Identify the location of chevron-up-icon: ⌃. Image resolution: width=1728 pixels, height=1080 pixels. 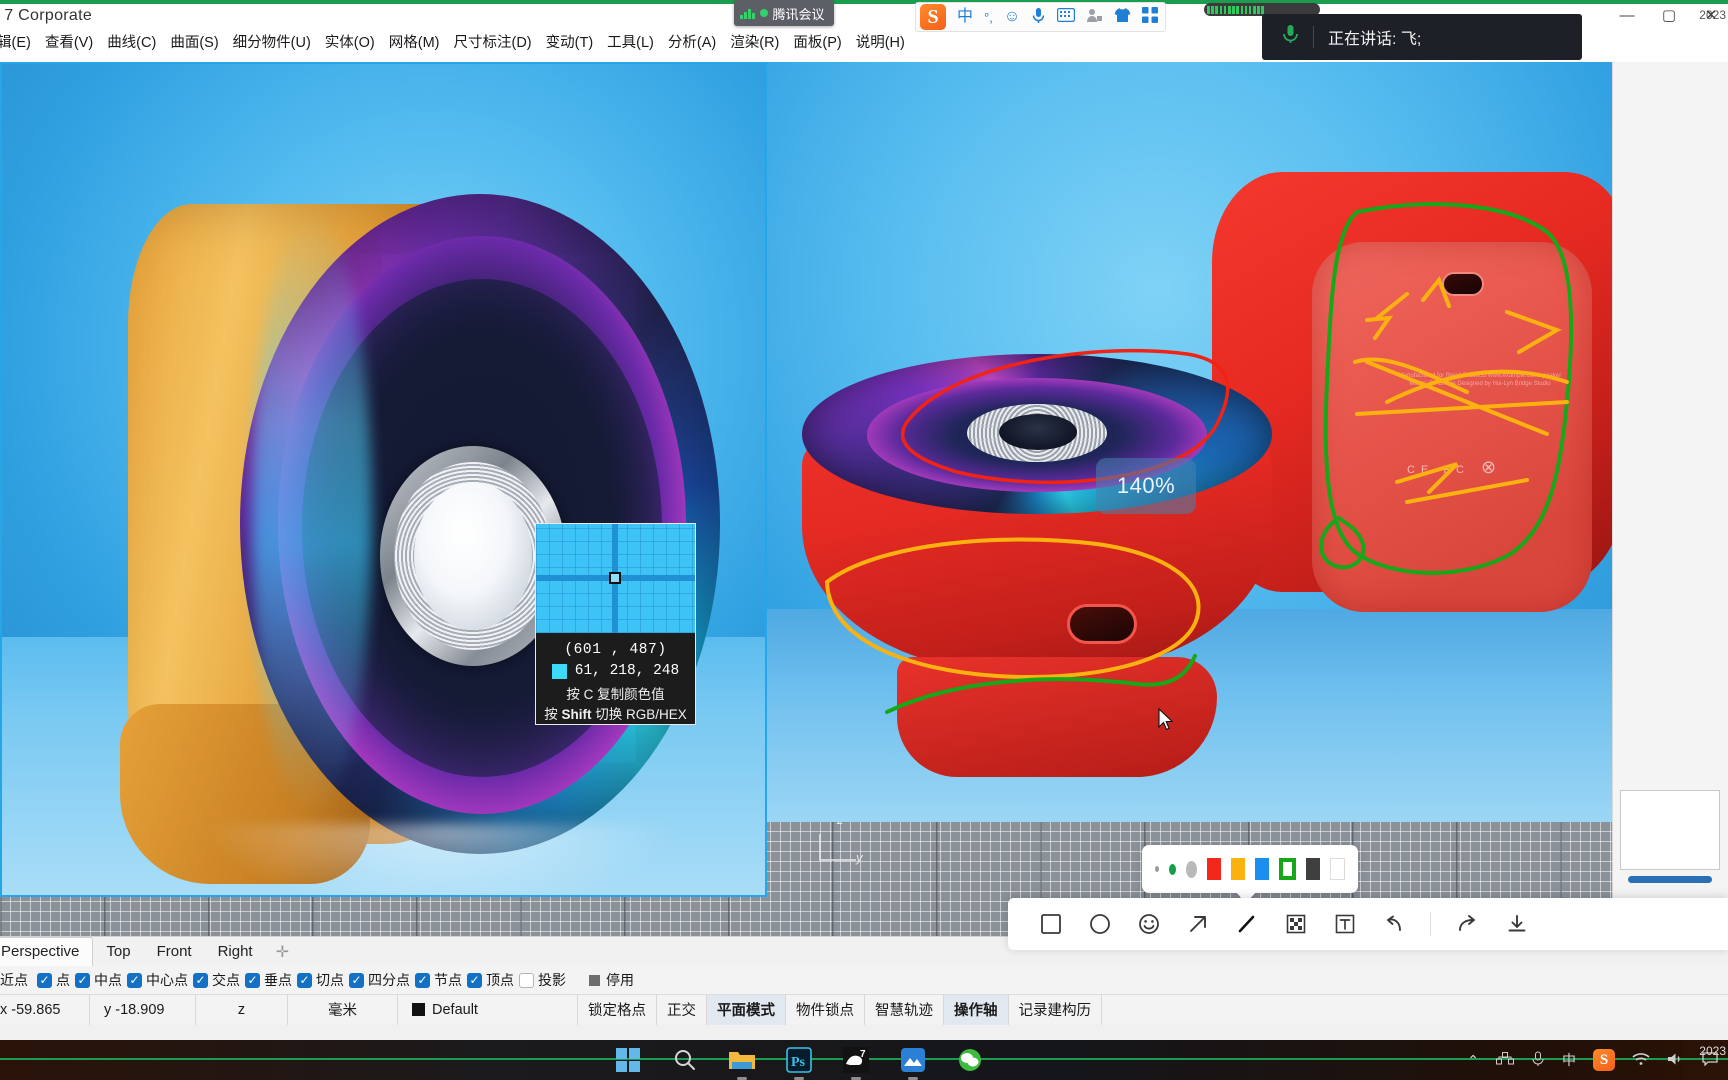
(1473, 1060).